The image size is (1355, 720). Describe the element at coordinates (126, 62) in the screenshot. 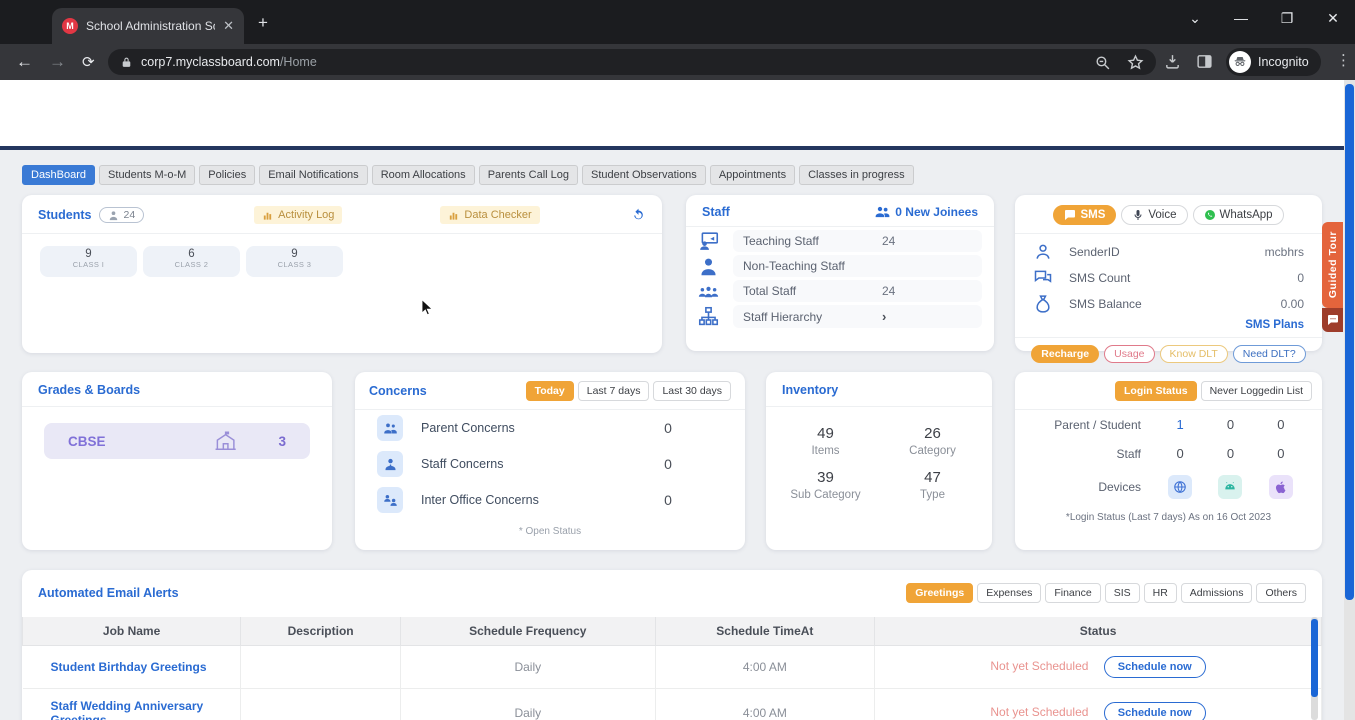

I see `lock-icon` at that location.